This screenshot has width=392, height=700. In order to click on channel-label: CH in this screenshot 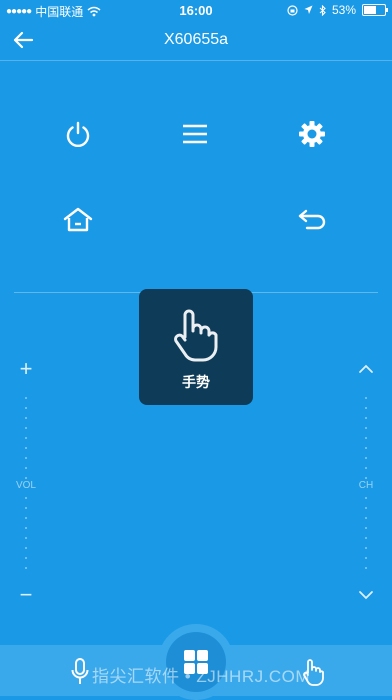, I will do `click(366, 486)`.